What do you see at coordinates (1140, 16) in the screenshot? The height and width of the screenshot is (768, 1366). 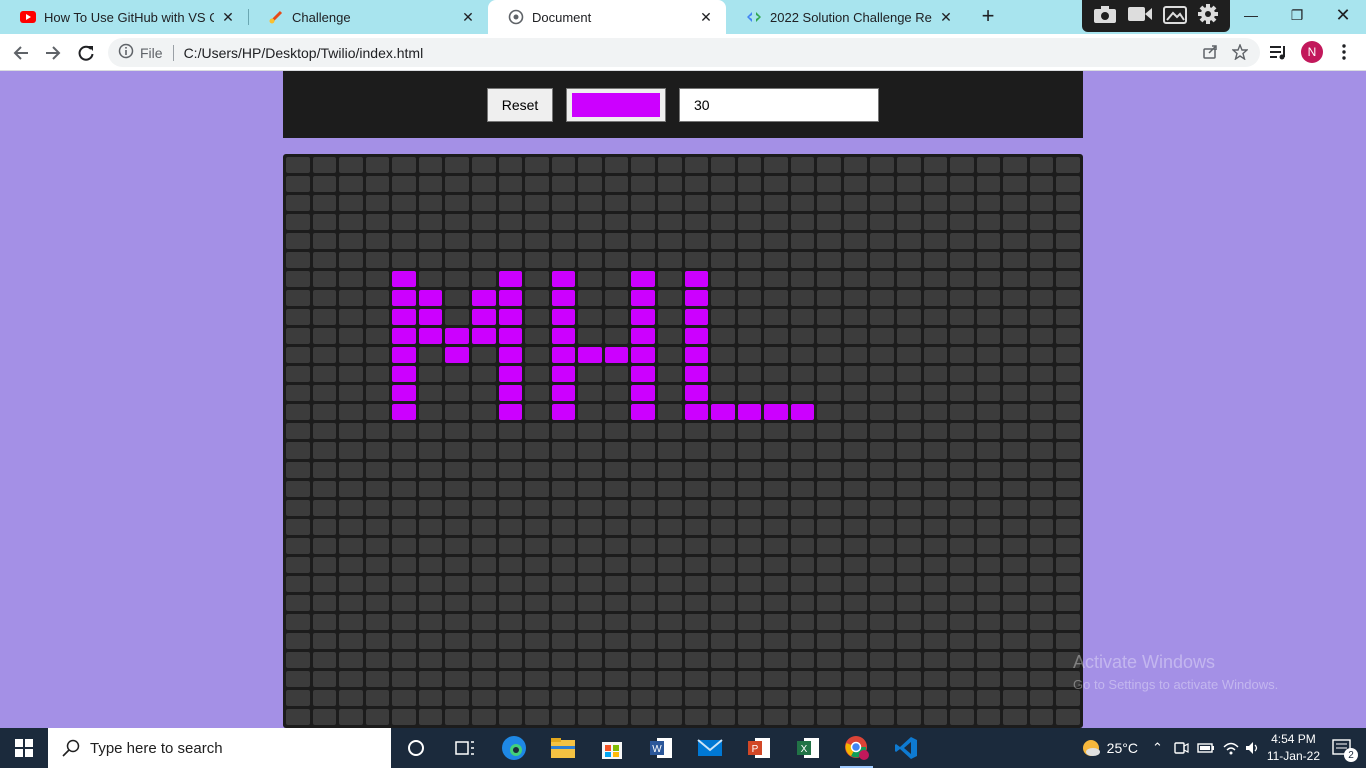 I see `video-camera-icon` at bounding box center [1140, 16].